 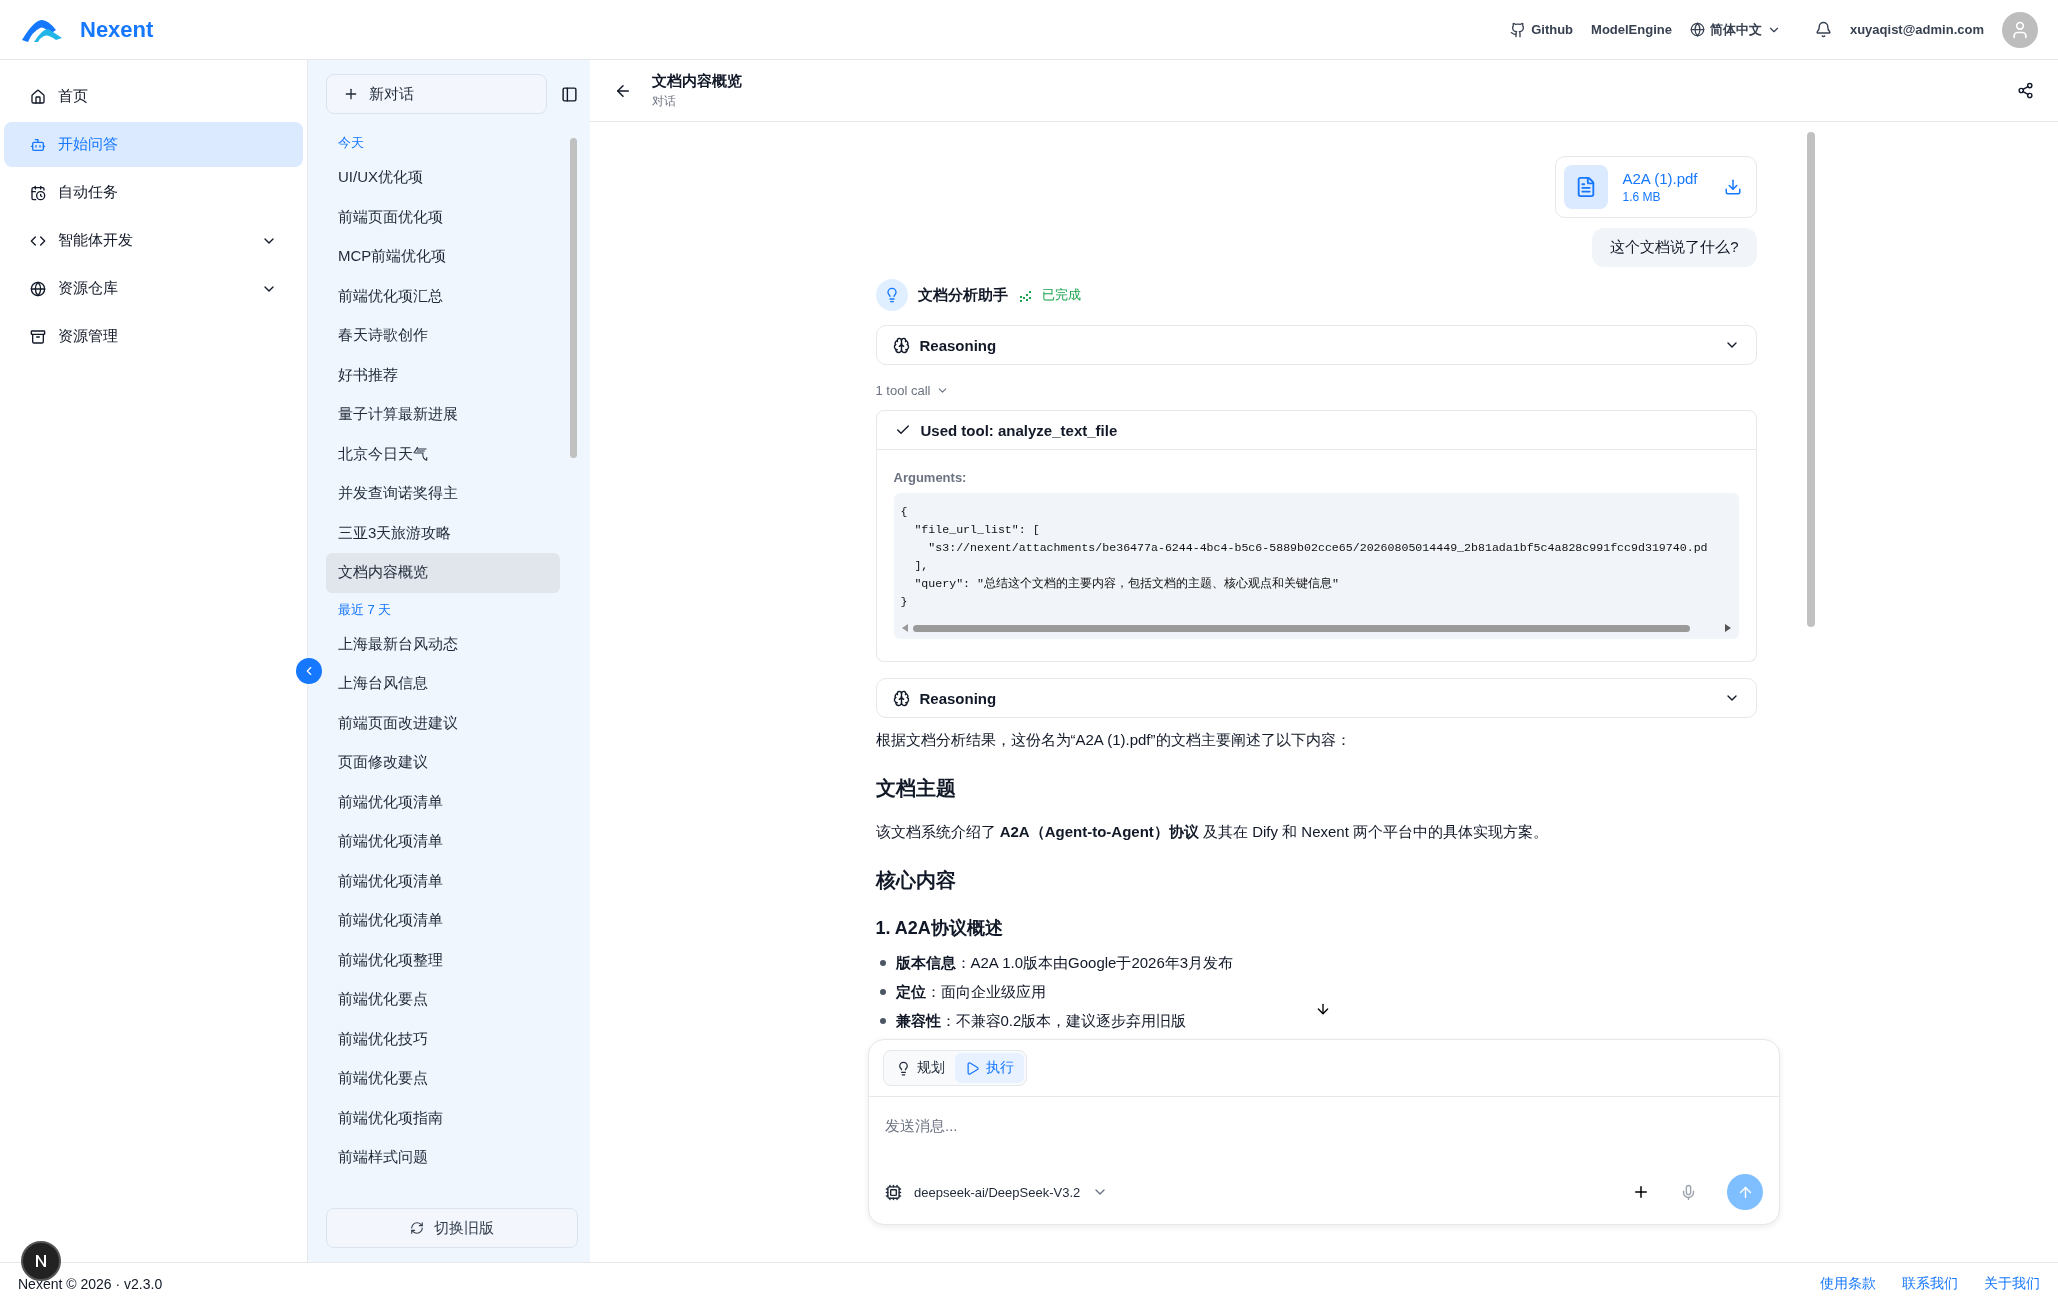 I want to click on nav-item: 智能体开发, so click(x=153, y=240).